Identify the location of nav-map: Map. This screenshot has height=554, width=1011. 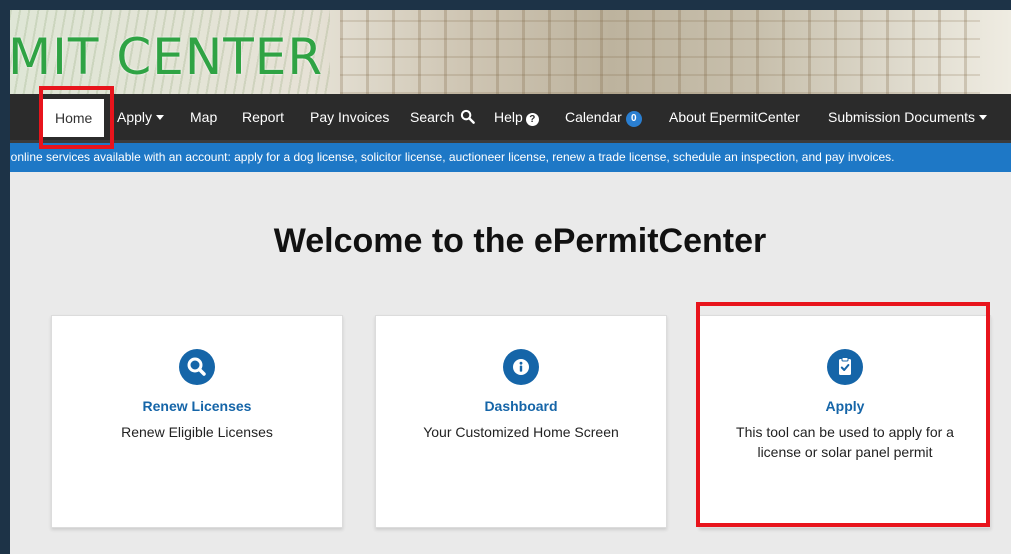
(203, 117).